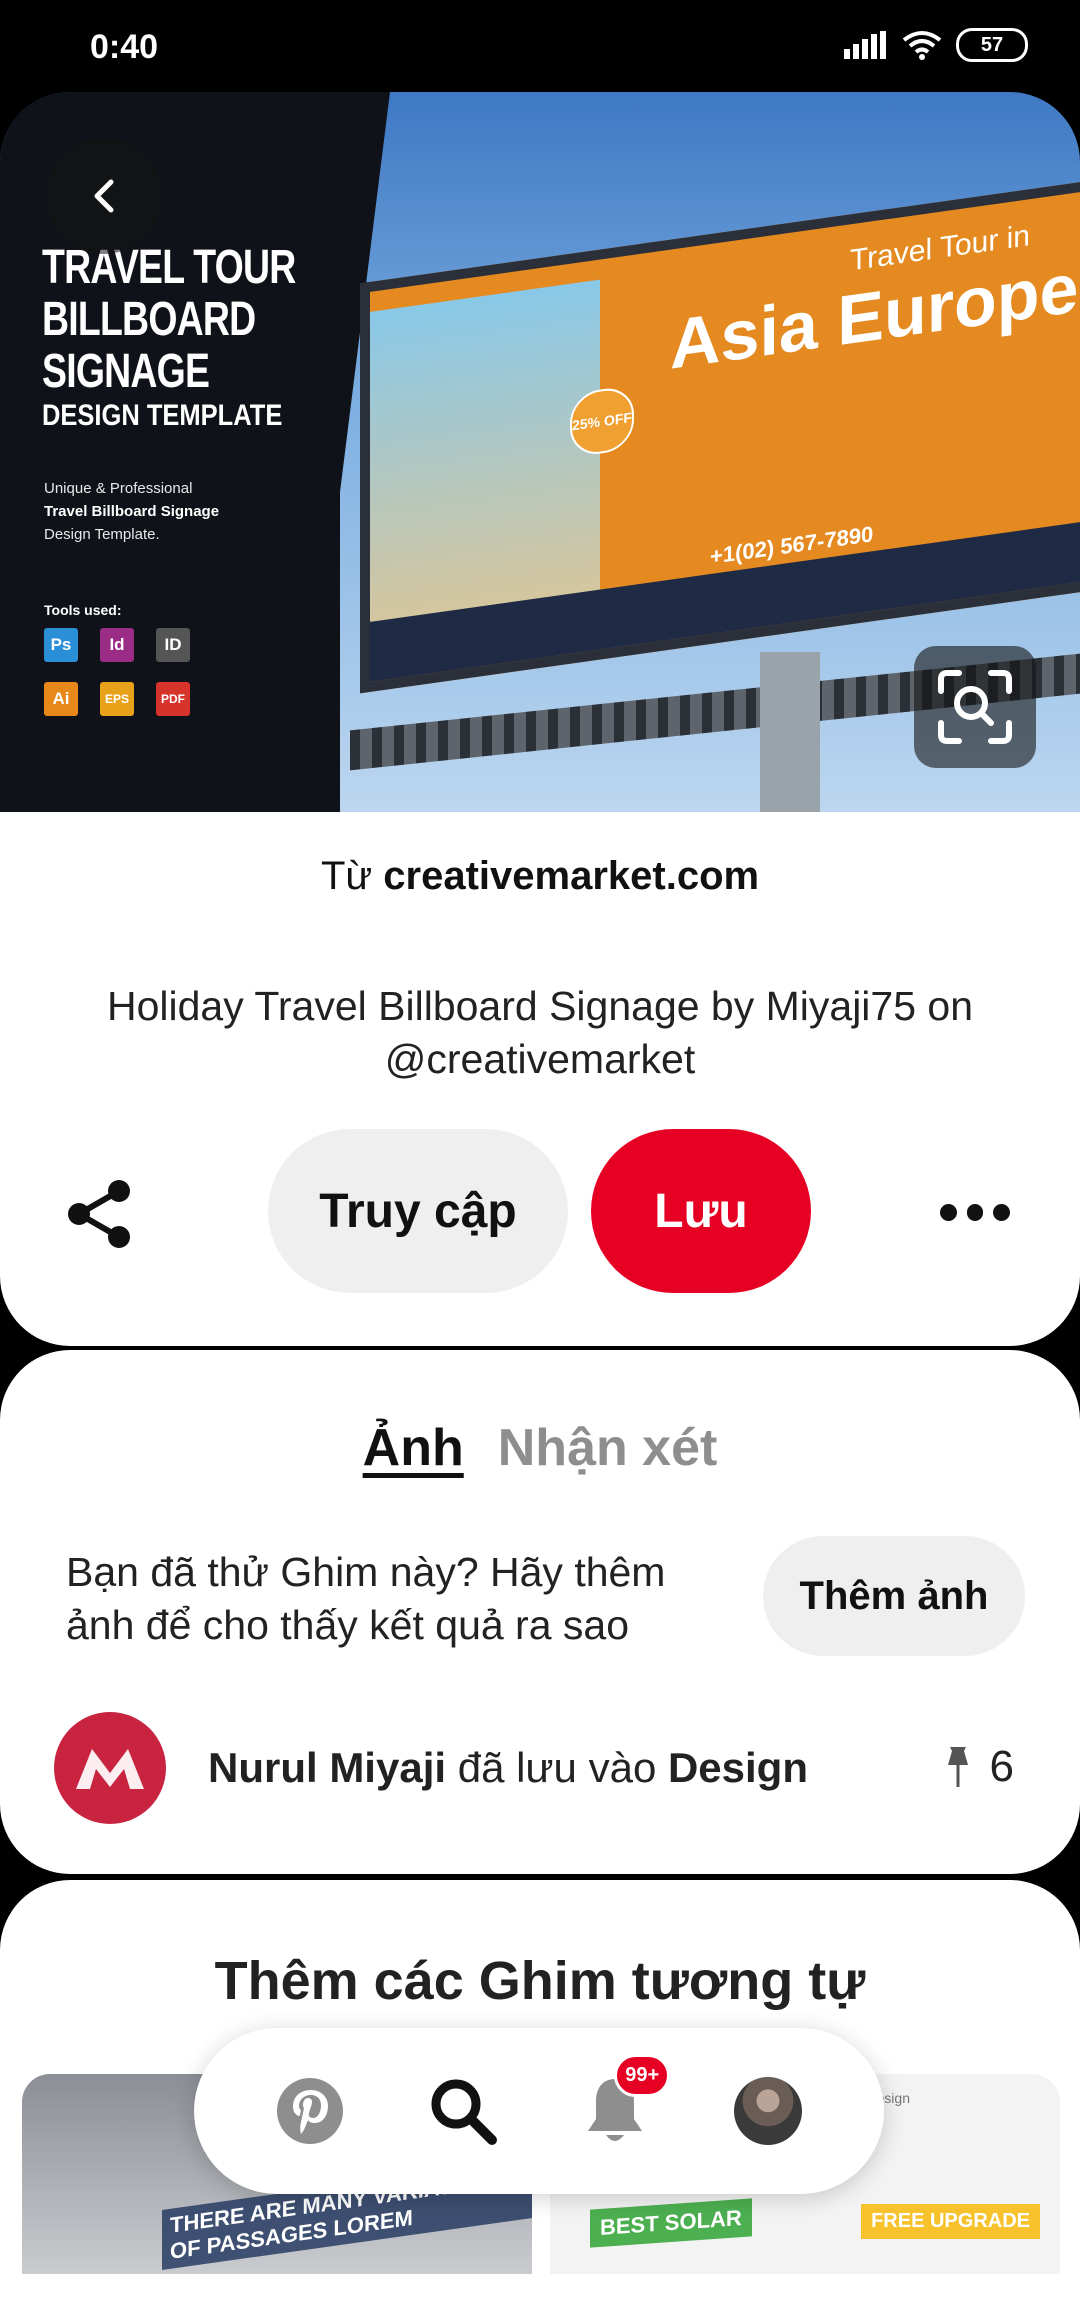  I want to click on visual-search-button, so click(975, 707).